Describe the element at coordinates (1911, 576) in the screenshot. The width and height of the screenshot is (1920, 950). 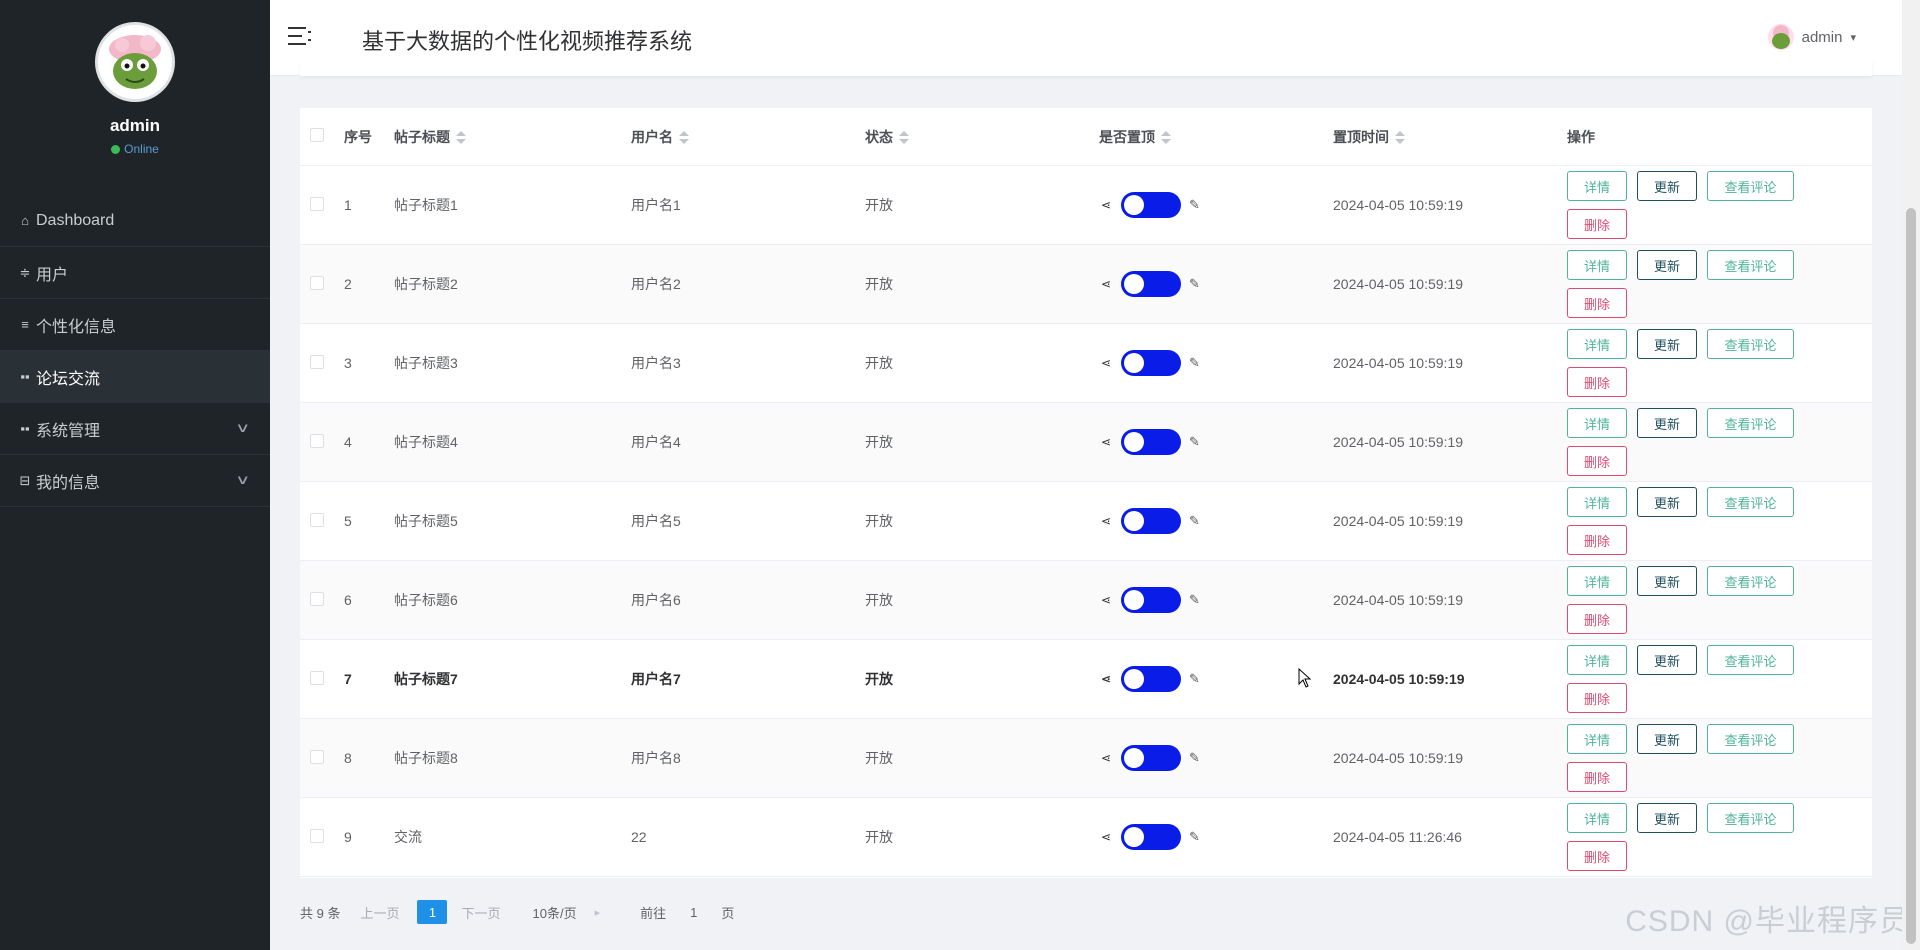
I see `scrollbar-thumb` at that location.